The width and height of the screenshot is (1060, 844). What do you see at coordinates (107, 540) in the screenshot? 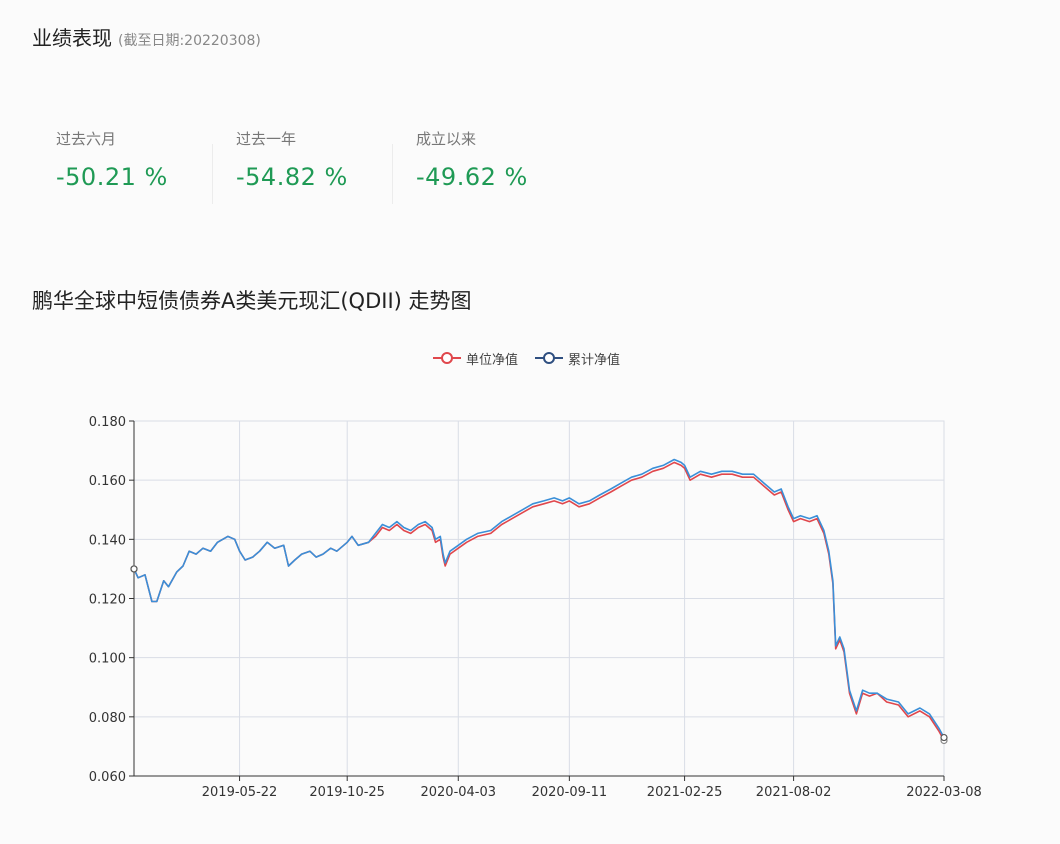
I see `y-tick-label: 0.140` at bounding box center [107, 540].